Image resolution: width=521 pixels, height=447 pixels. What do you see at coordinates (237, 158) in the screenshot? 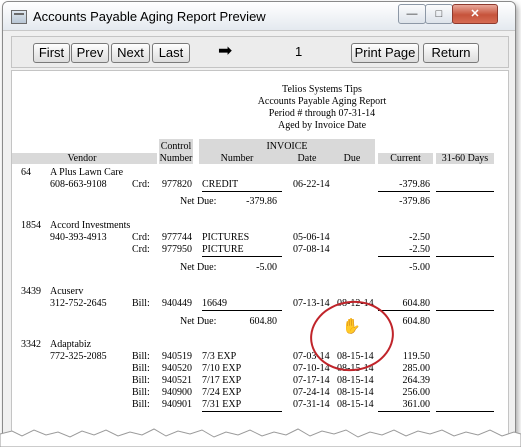
I see `header-number: Number` at bounding box center [237, 158].